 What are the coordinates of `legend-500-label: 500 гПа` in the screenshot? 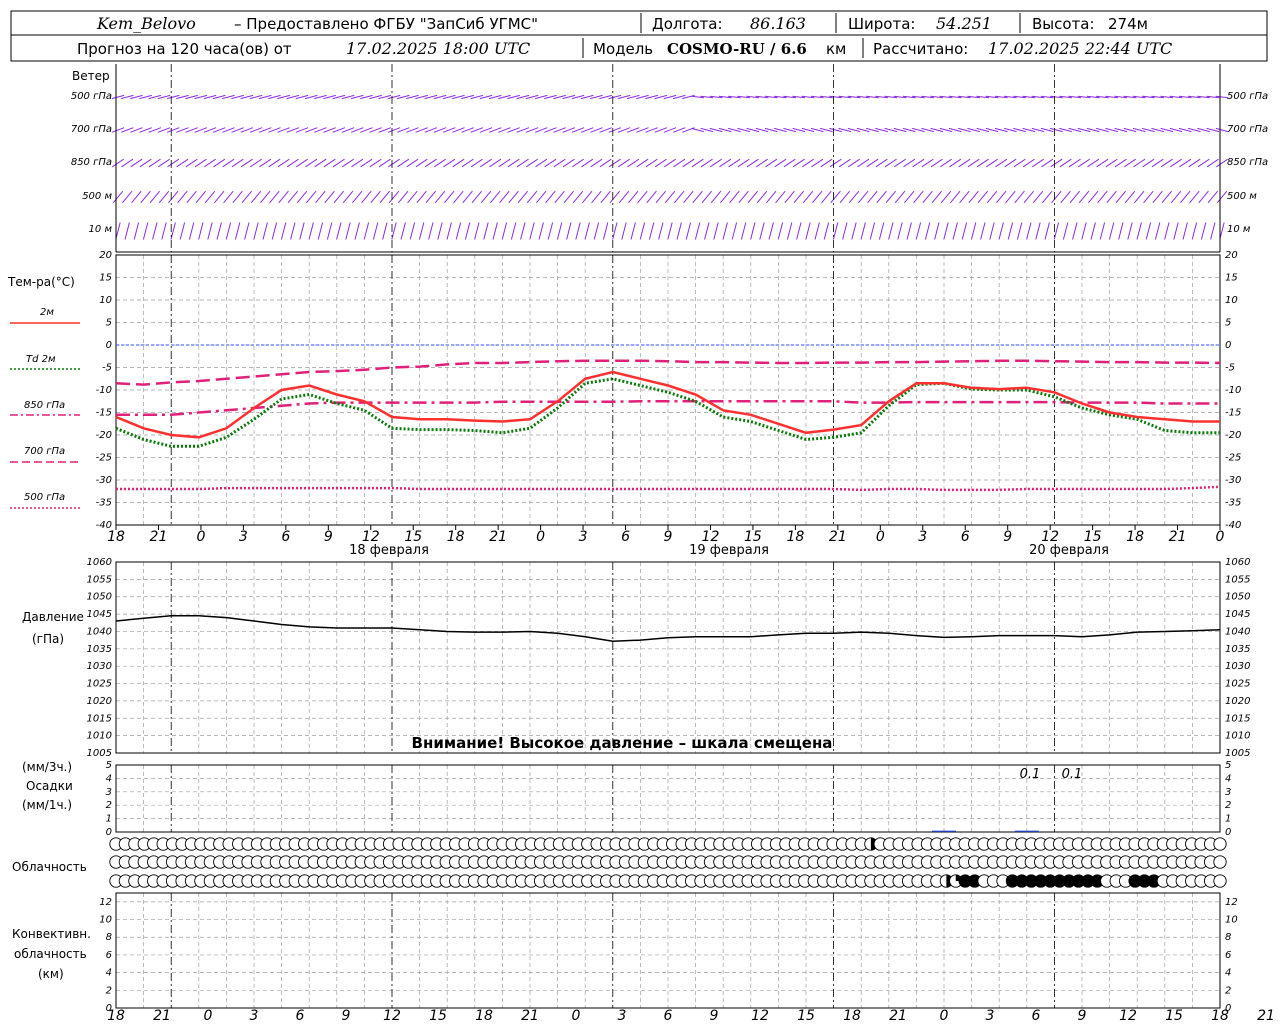 It's located at (44, 497).